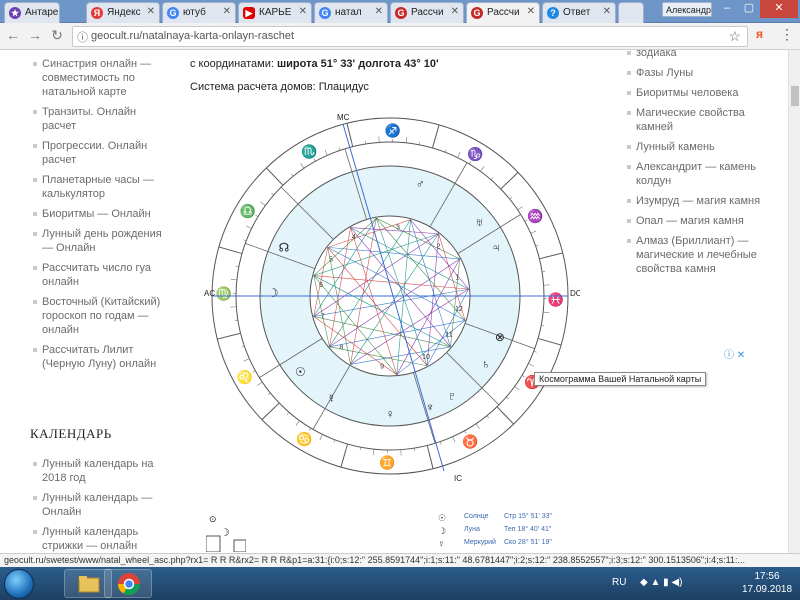 This screenshot has height=604, width=800. I want to click on yandex-icon: Я, so click(97, 13).